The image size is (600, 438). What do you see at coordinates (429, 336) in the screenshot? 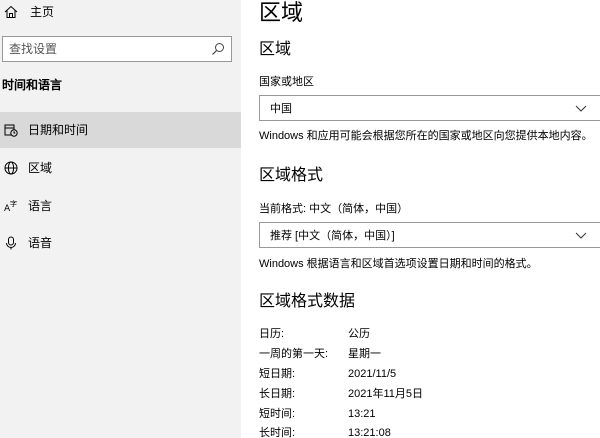
I see `format-data-row: 日历: 公历` at bounding box center [429, 336].